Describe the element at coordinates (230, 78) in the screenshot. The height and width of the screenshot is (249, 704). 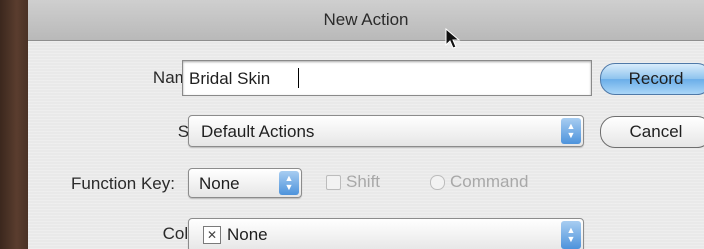
I see `name-field-value: Bridal Skin` at that location.